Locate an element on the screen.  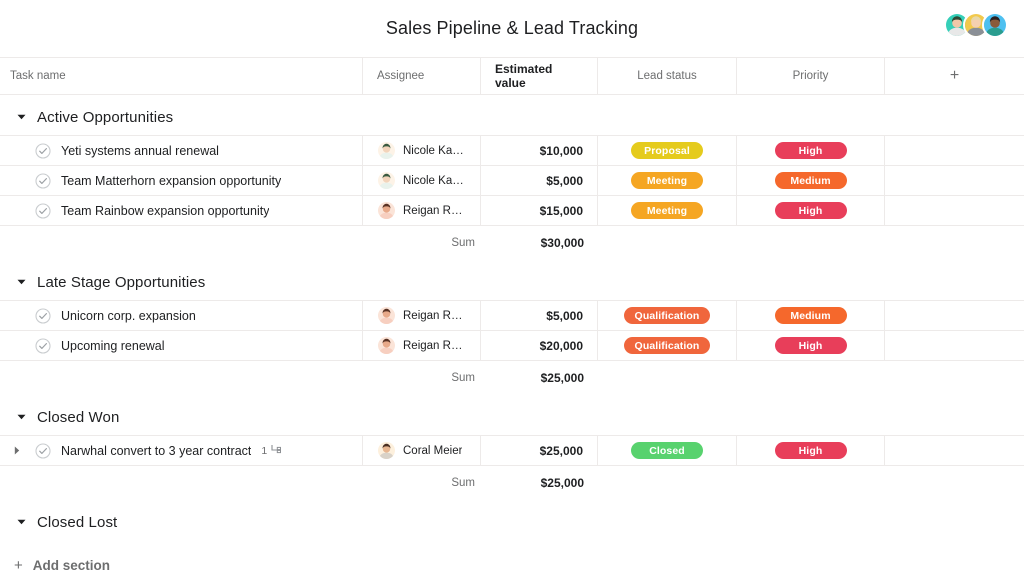
assignee-name: Nicole Kaptur is located at coordinates (434, 150).